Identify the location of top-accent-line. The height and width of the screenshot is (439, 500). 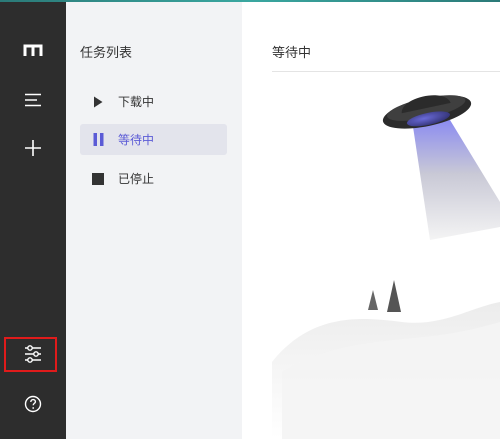
(250, 1).